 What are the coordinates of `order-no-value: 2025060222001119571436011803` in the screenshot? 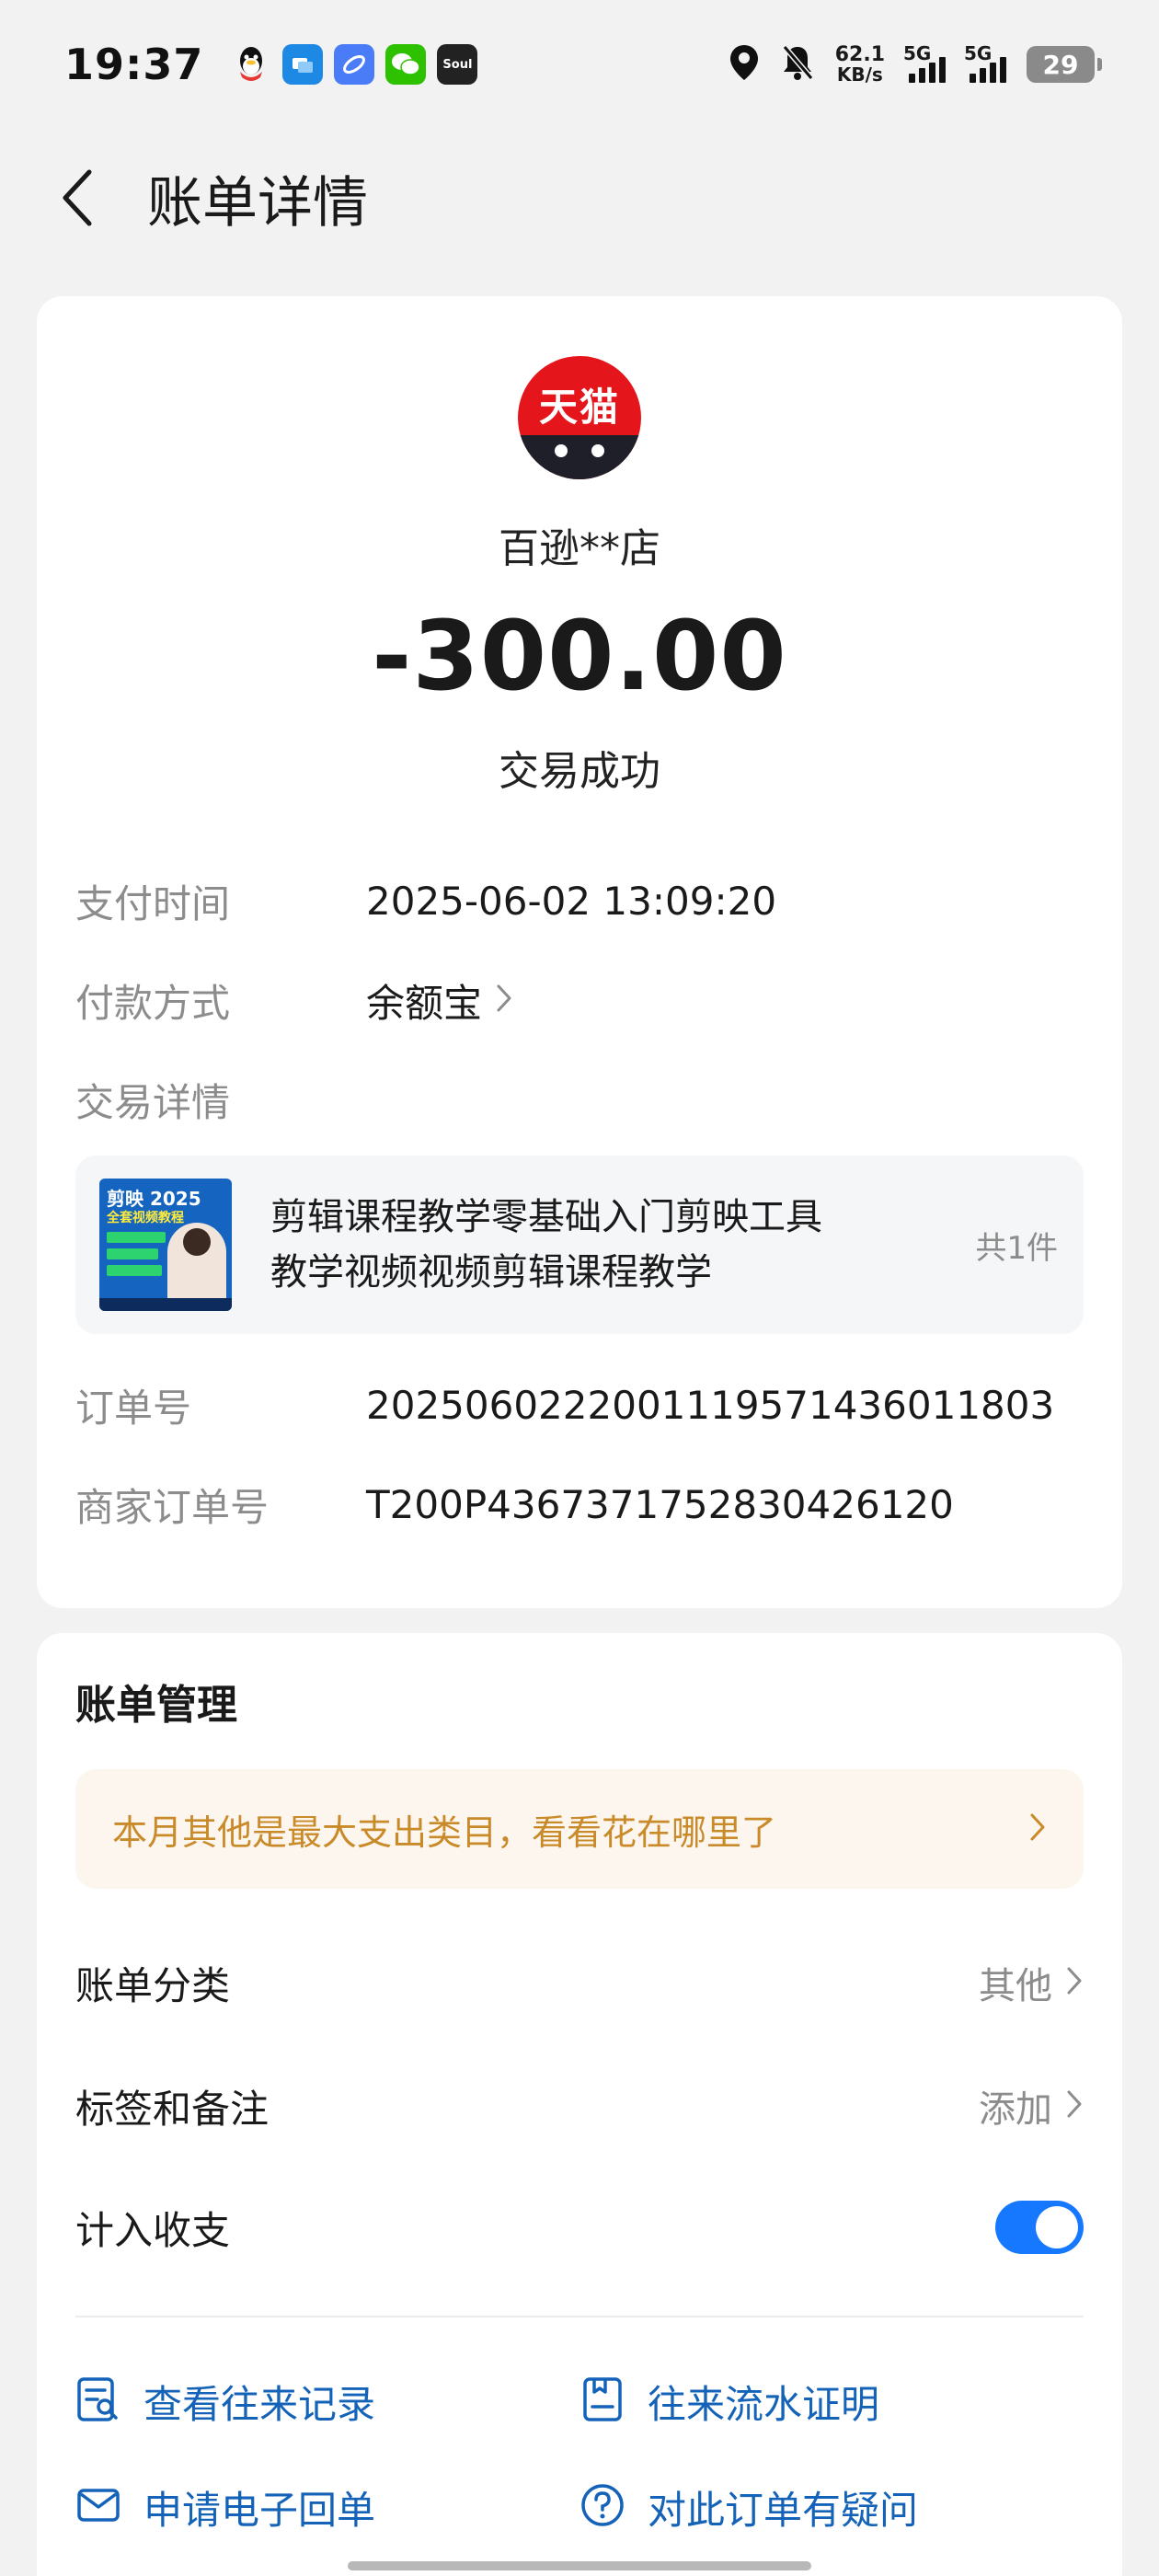 It's located at (710, 1405).